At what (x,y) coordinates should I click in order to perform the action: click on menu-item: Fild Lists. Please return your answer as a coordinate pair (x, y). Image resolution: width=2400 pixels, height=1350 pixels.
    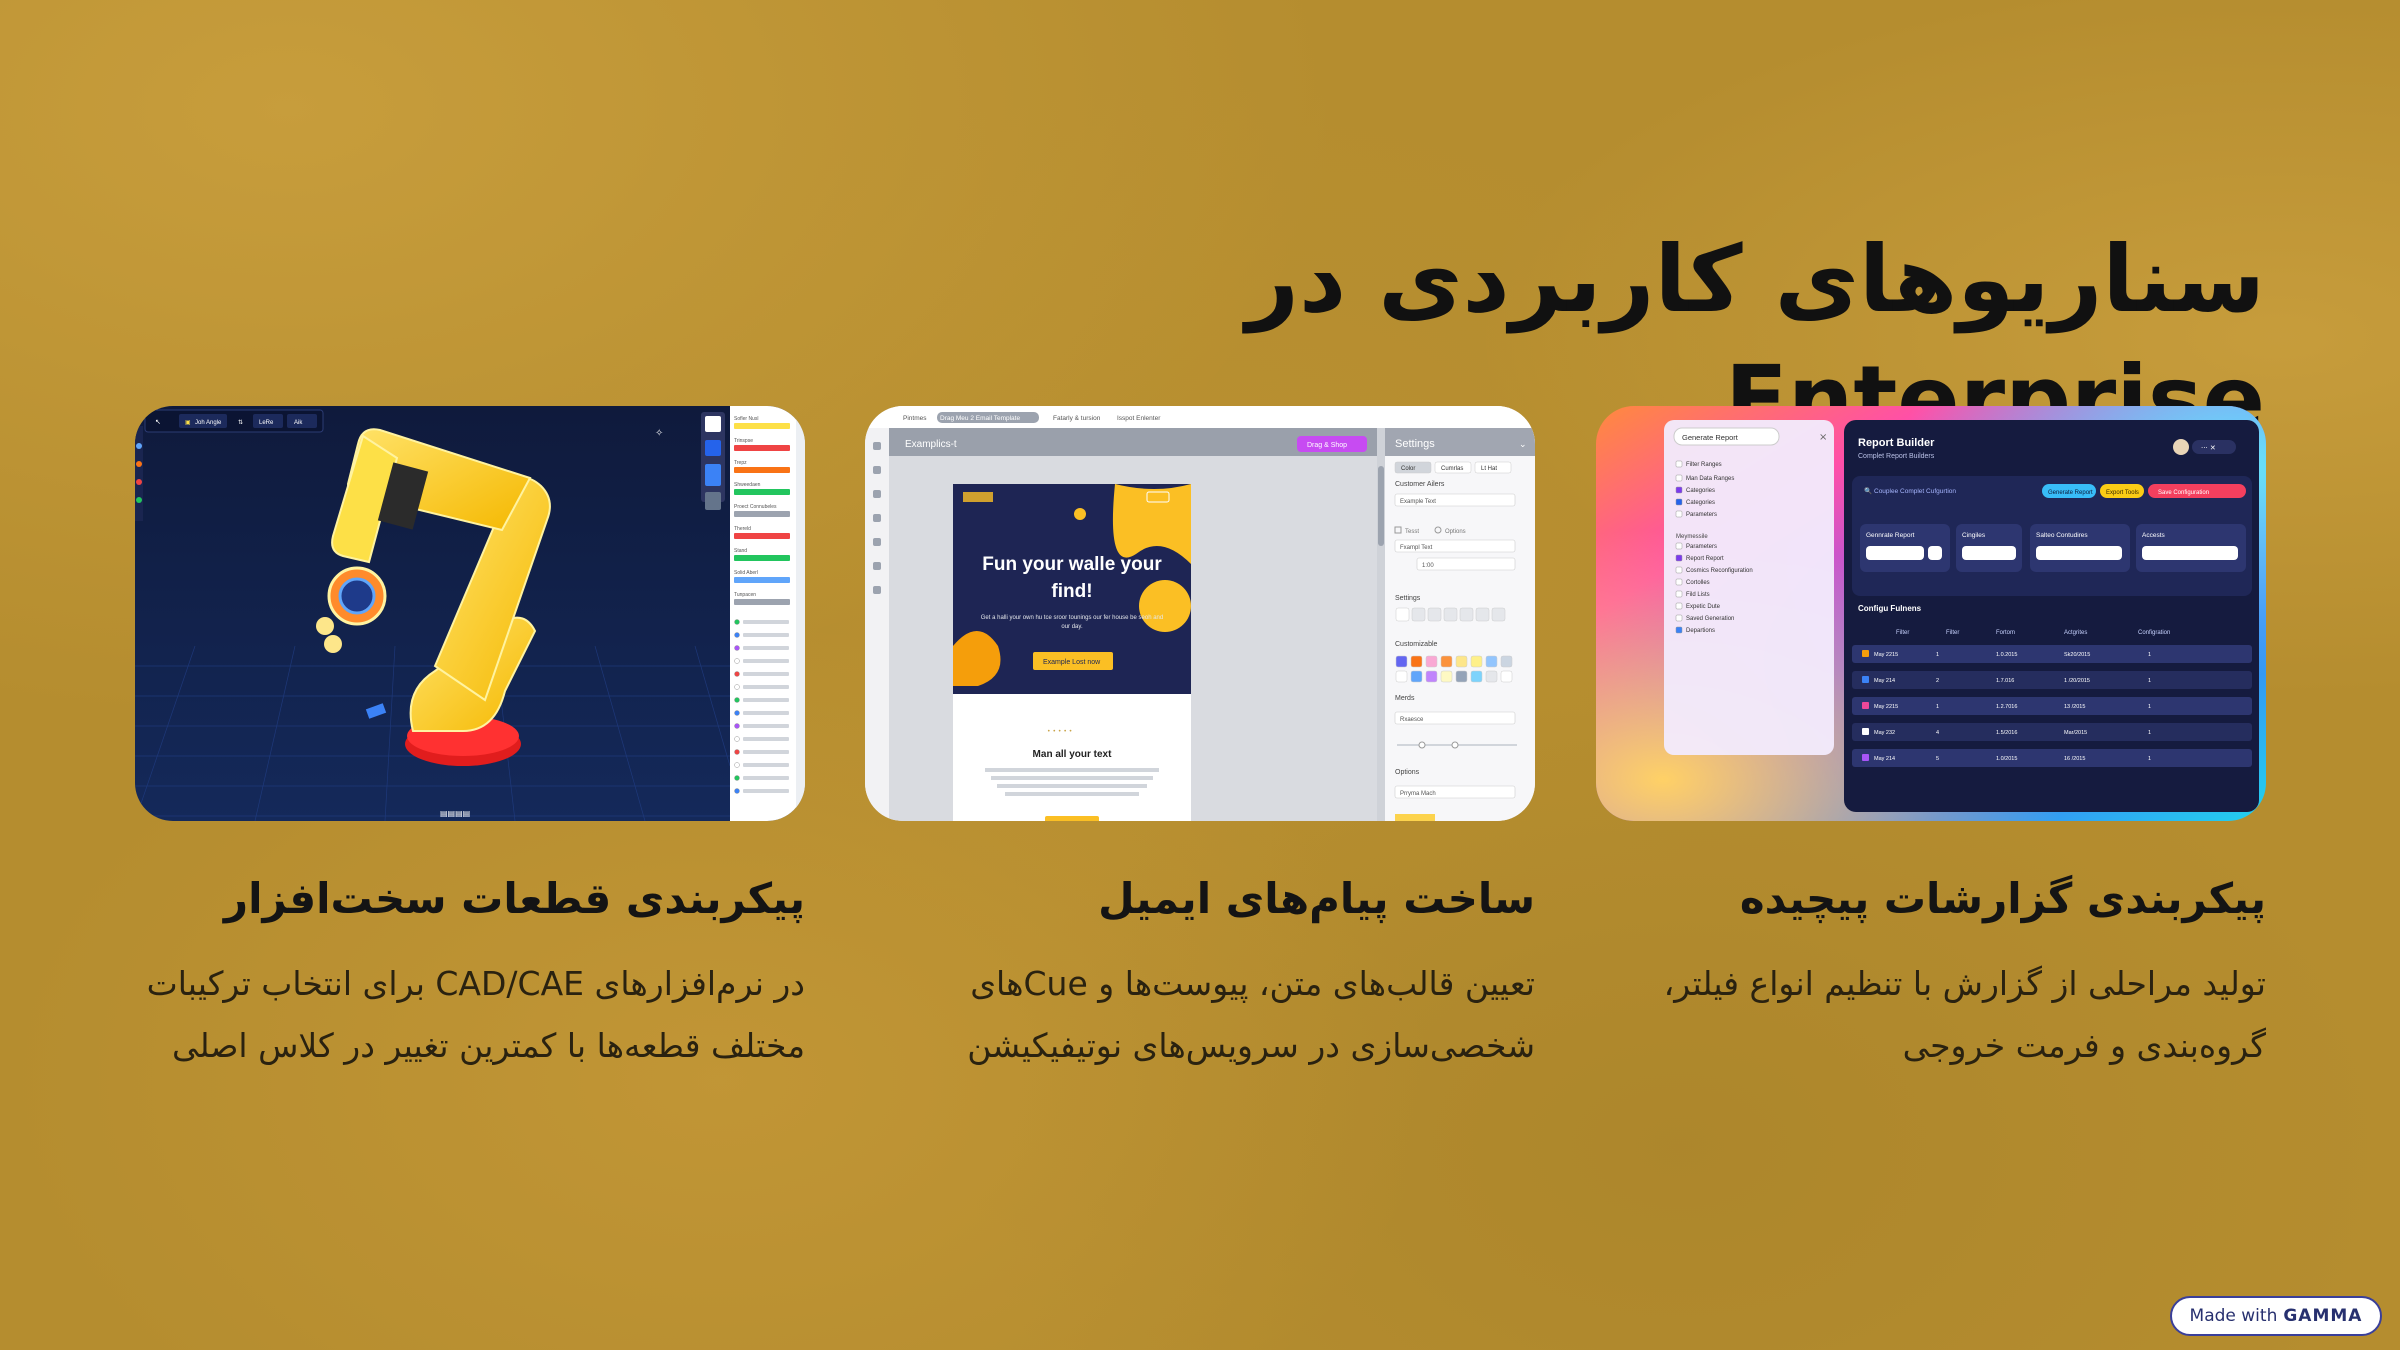
    Looking at the image, I should click on (1698, 595).